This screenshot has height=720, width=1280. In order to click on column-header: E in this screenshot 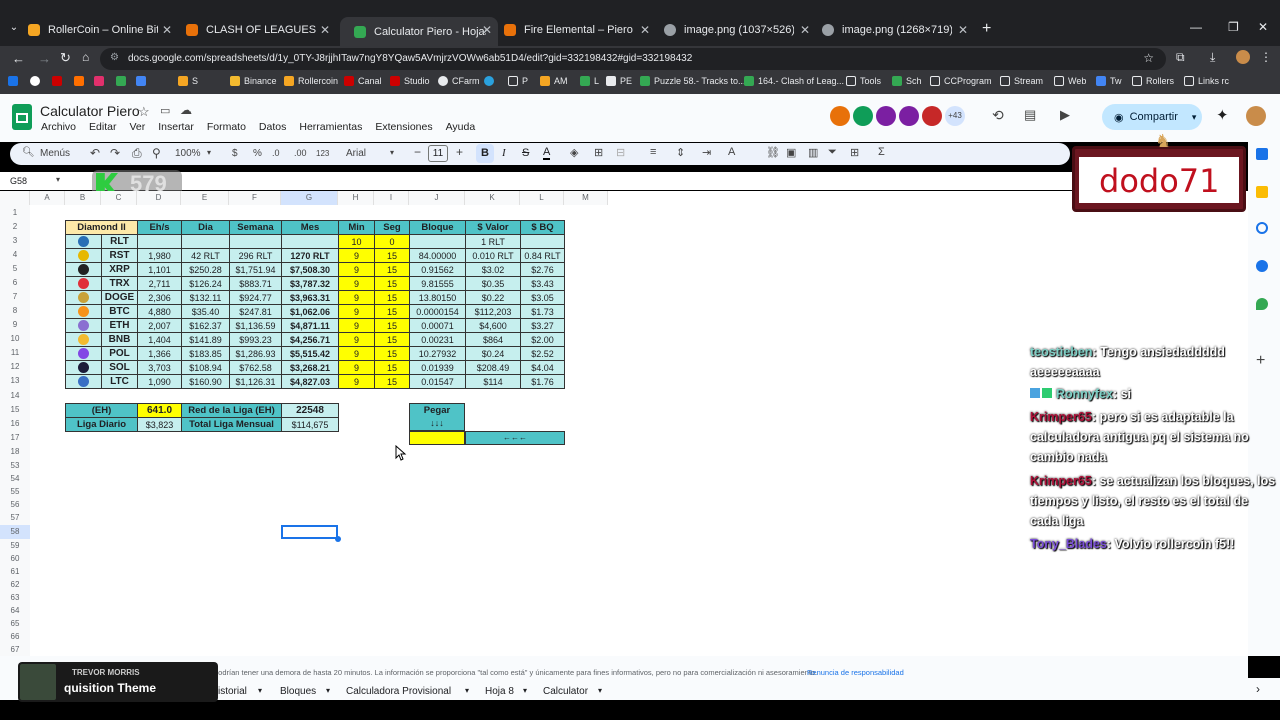, I will do `click(205, 198)`.